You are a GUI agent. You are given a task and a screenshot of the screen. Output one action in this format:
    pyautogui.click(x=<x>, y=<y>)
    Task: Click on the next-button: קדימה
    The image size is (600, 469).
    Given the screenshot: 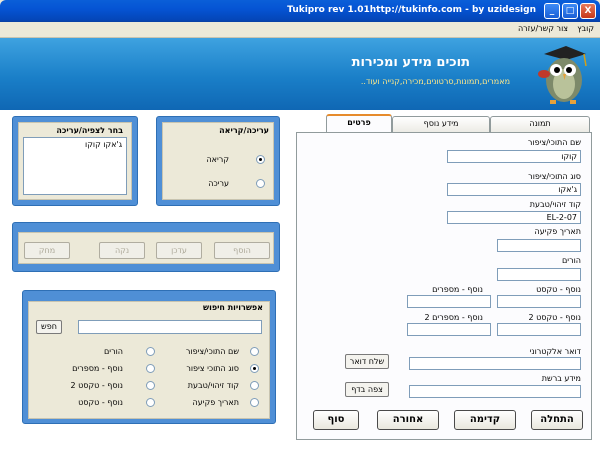 What is the action you would take?
    pyautogui.click(x=485, y=420)
    